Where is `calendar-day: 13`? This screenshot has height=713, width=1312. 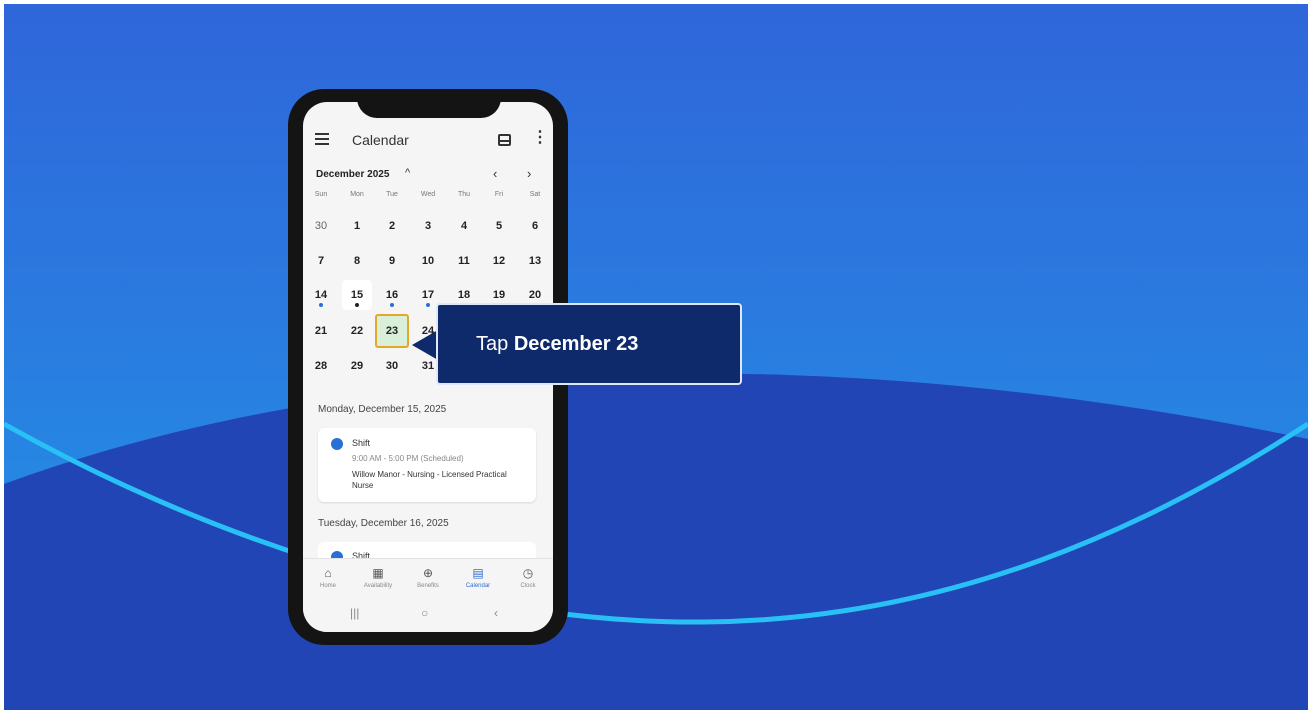 calendar-day: 13 is located at coordinates (535, 261).